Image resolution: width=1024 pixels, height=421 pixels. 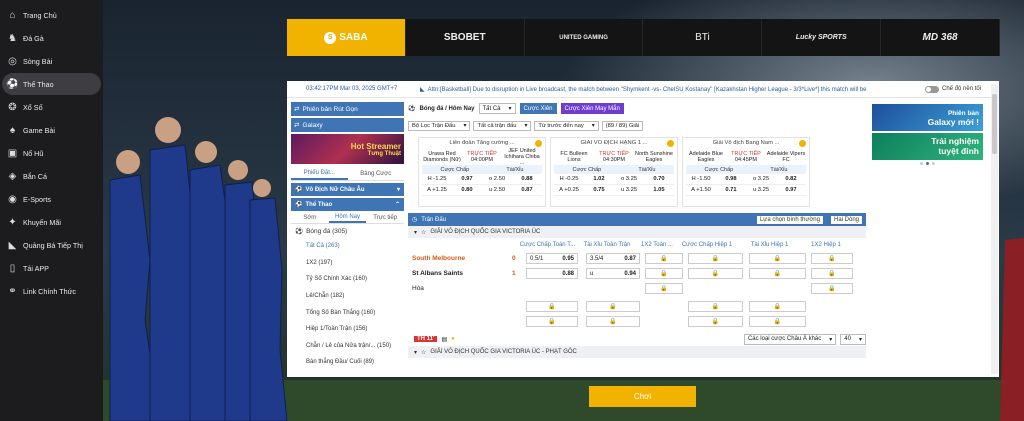 I want to click on coin-icon, so click(x=538, y=143).